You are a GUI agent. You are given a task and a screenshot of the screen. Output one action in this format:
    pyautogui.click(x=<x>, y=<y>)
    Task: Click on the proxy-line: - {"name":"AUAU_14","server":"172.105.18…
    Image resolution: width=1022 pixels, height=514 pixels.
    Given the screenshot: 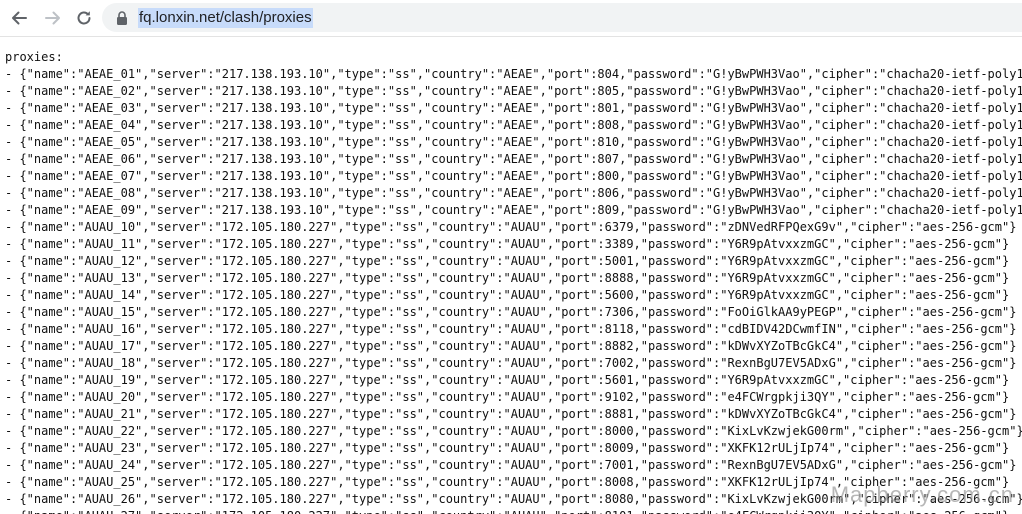 What is the action you would take?
    pyautogui.click(x=507, y=295)
    